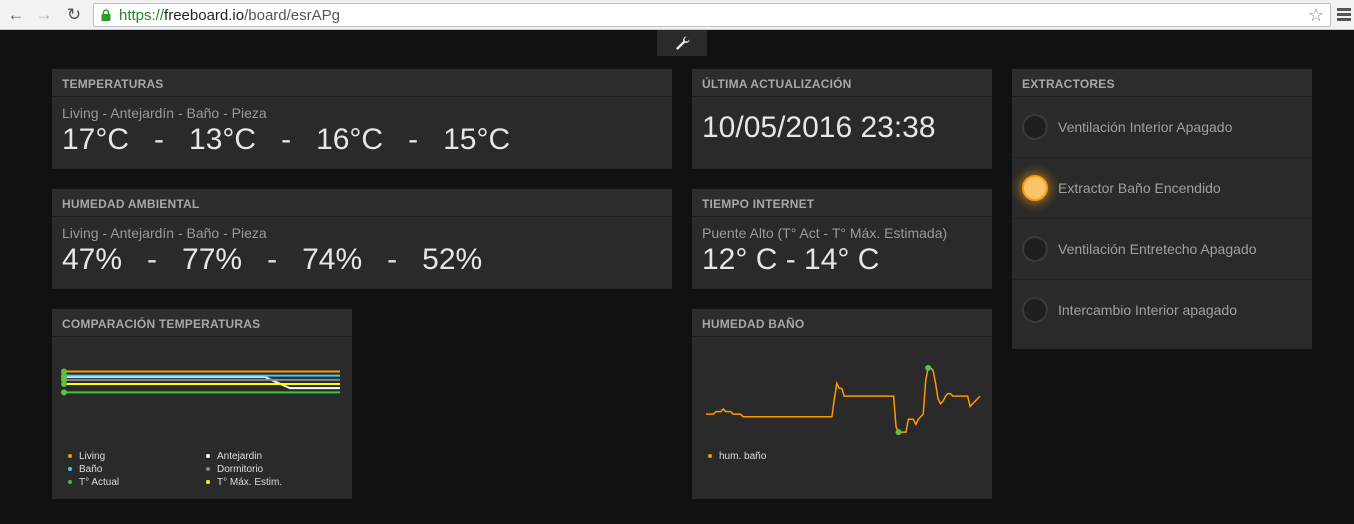  What do you see at coordinates (244, 482) in the screenshot?
I see `legend-item: T° Máx. Estim.` at bounding box center [244, 482].